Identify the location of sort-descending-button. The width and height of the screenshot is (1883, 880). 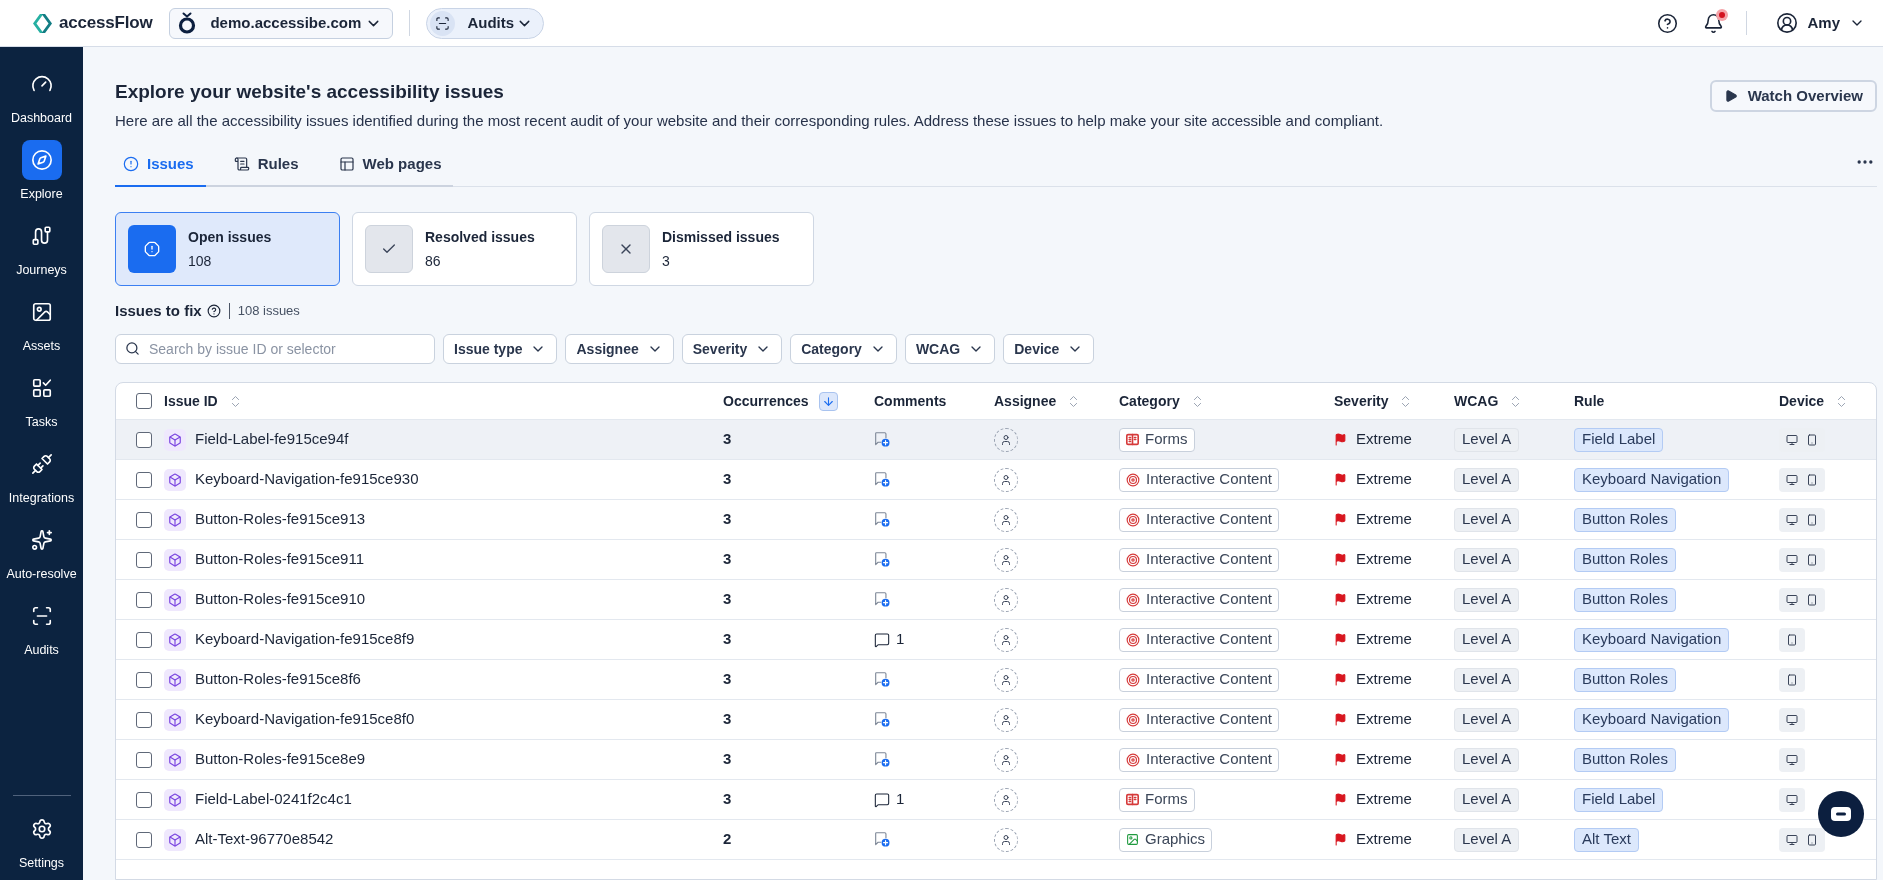
(828, 401).